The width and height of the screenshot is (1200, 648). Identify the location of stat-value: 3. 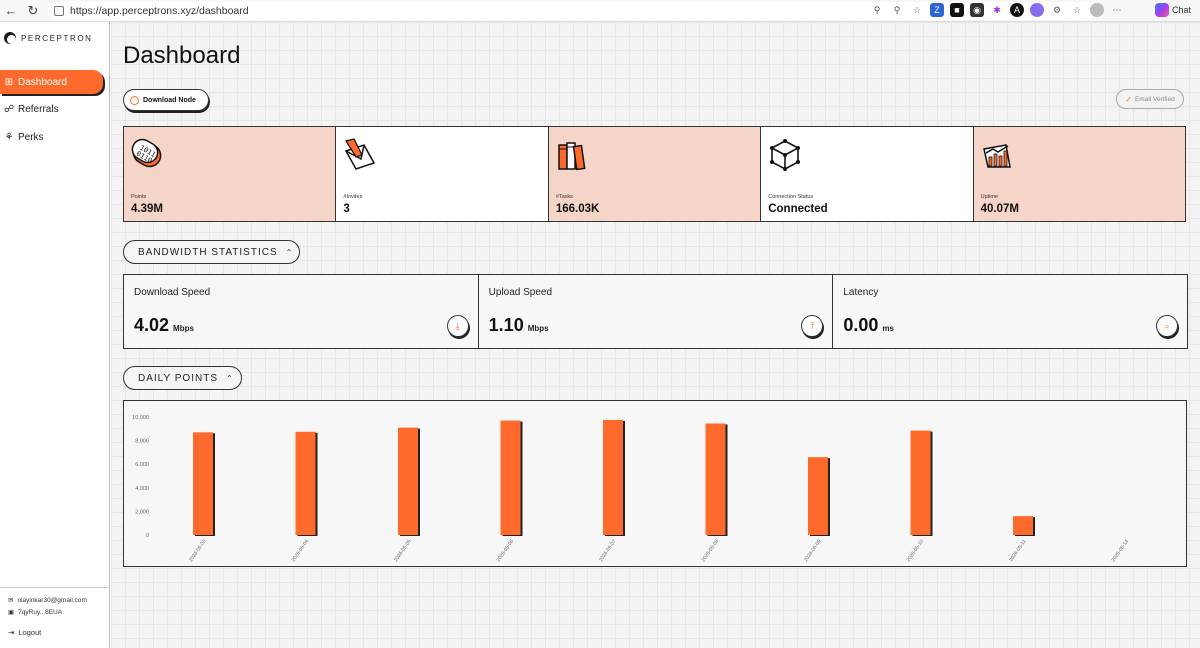
(346, 209).